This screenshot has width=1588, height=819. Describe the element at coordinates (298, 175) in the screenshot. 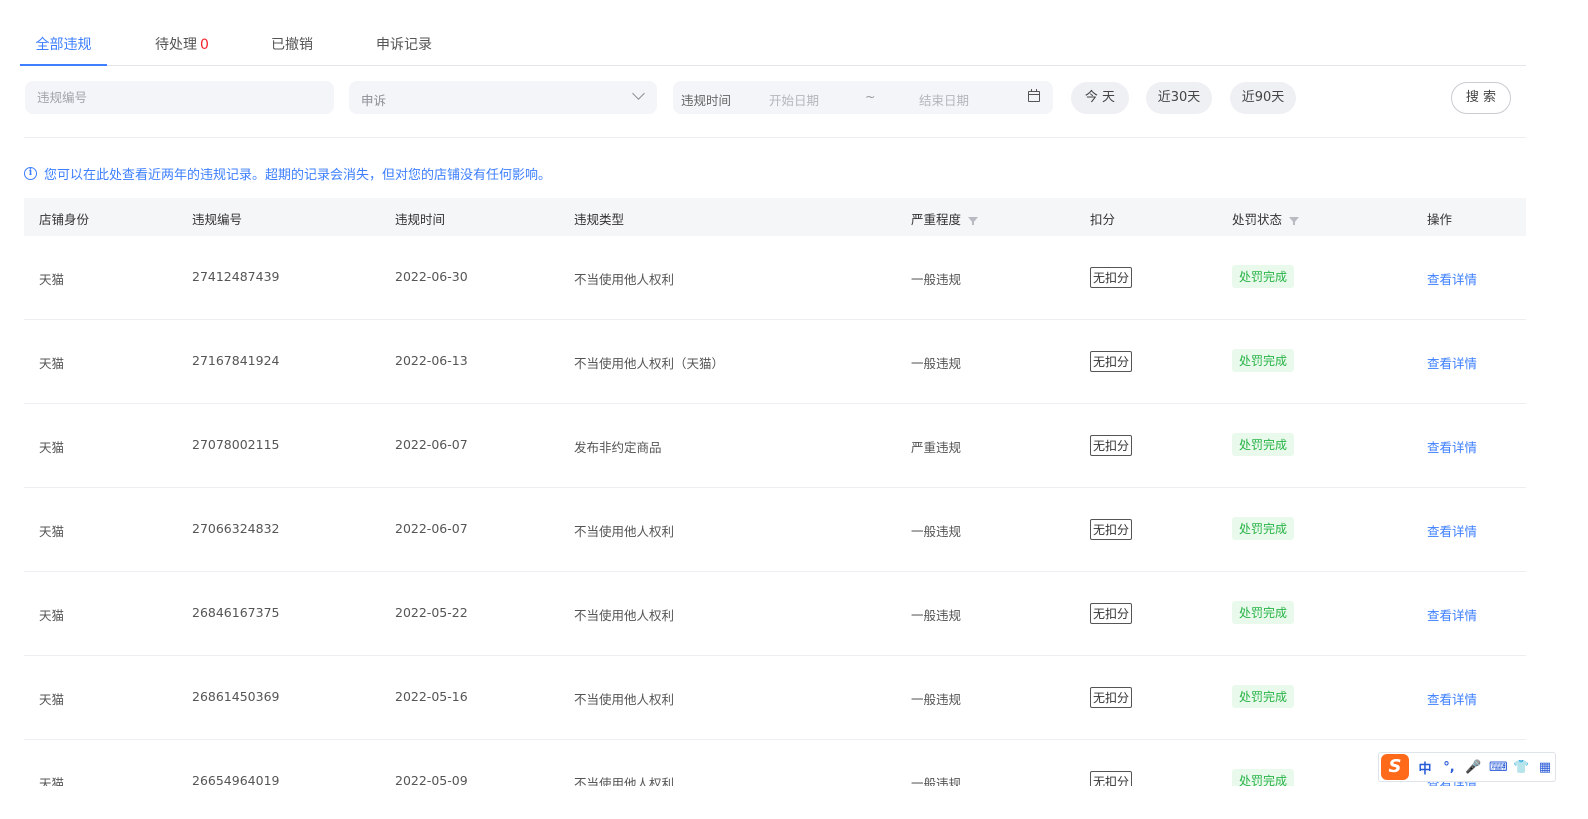

I see `notice-text: 您可以在此处查看近两年的违规记录。超期的记录会消失，但对您的店铺没有任何影响。` at that location.